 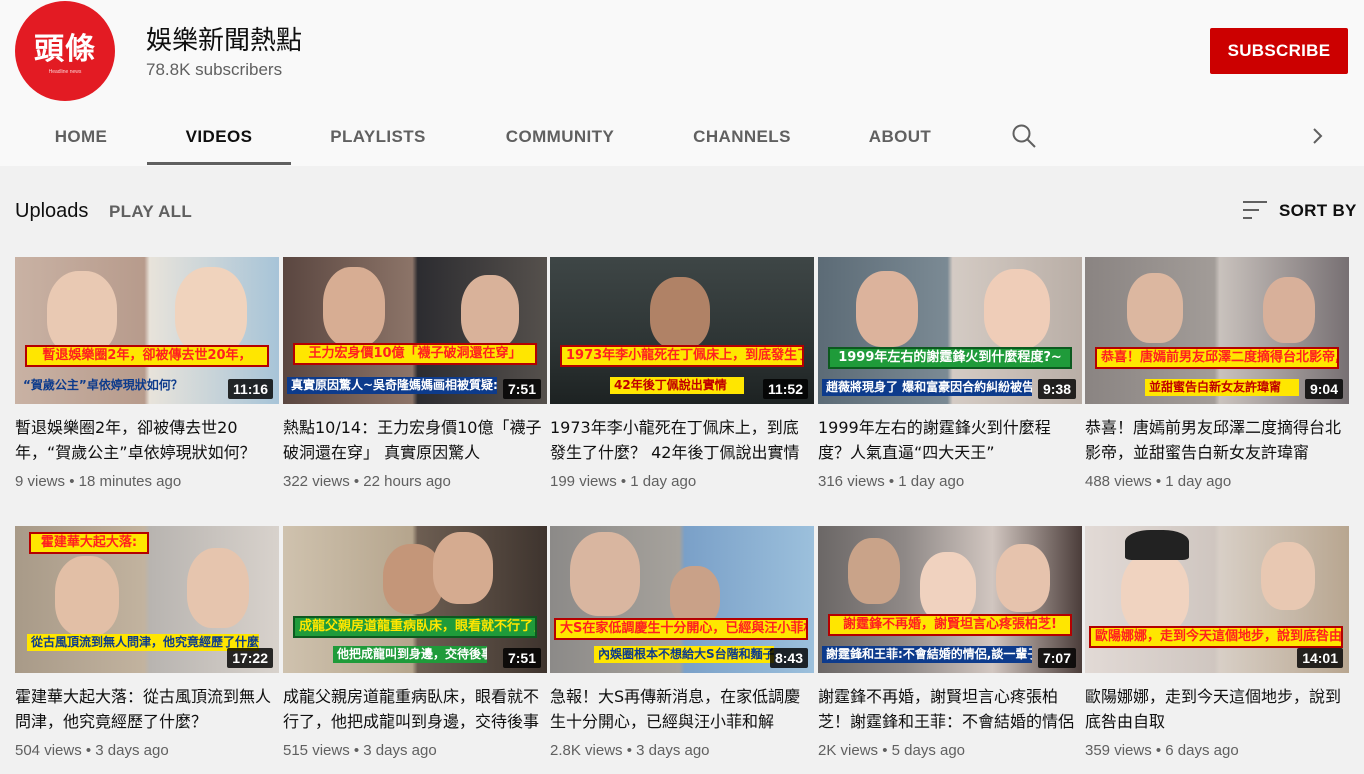 I want to click on channel-logo-text: 頭條, so click(x=65, y=49).